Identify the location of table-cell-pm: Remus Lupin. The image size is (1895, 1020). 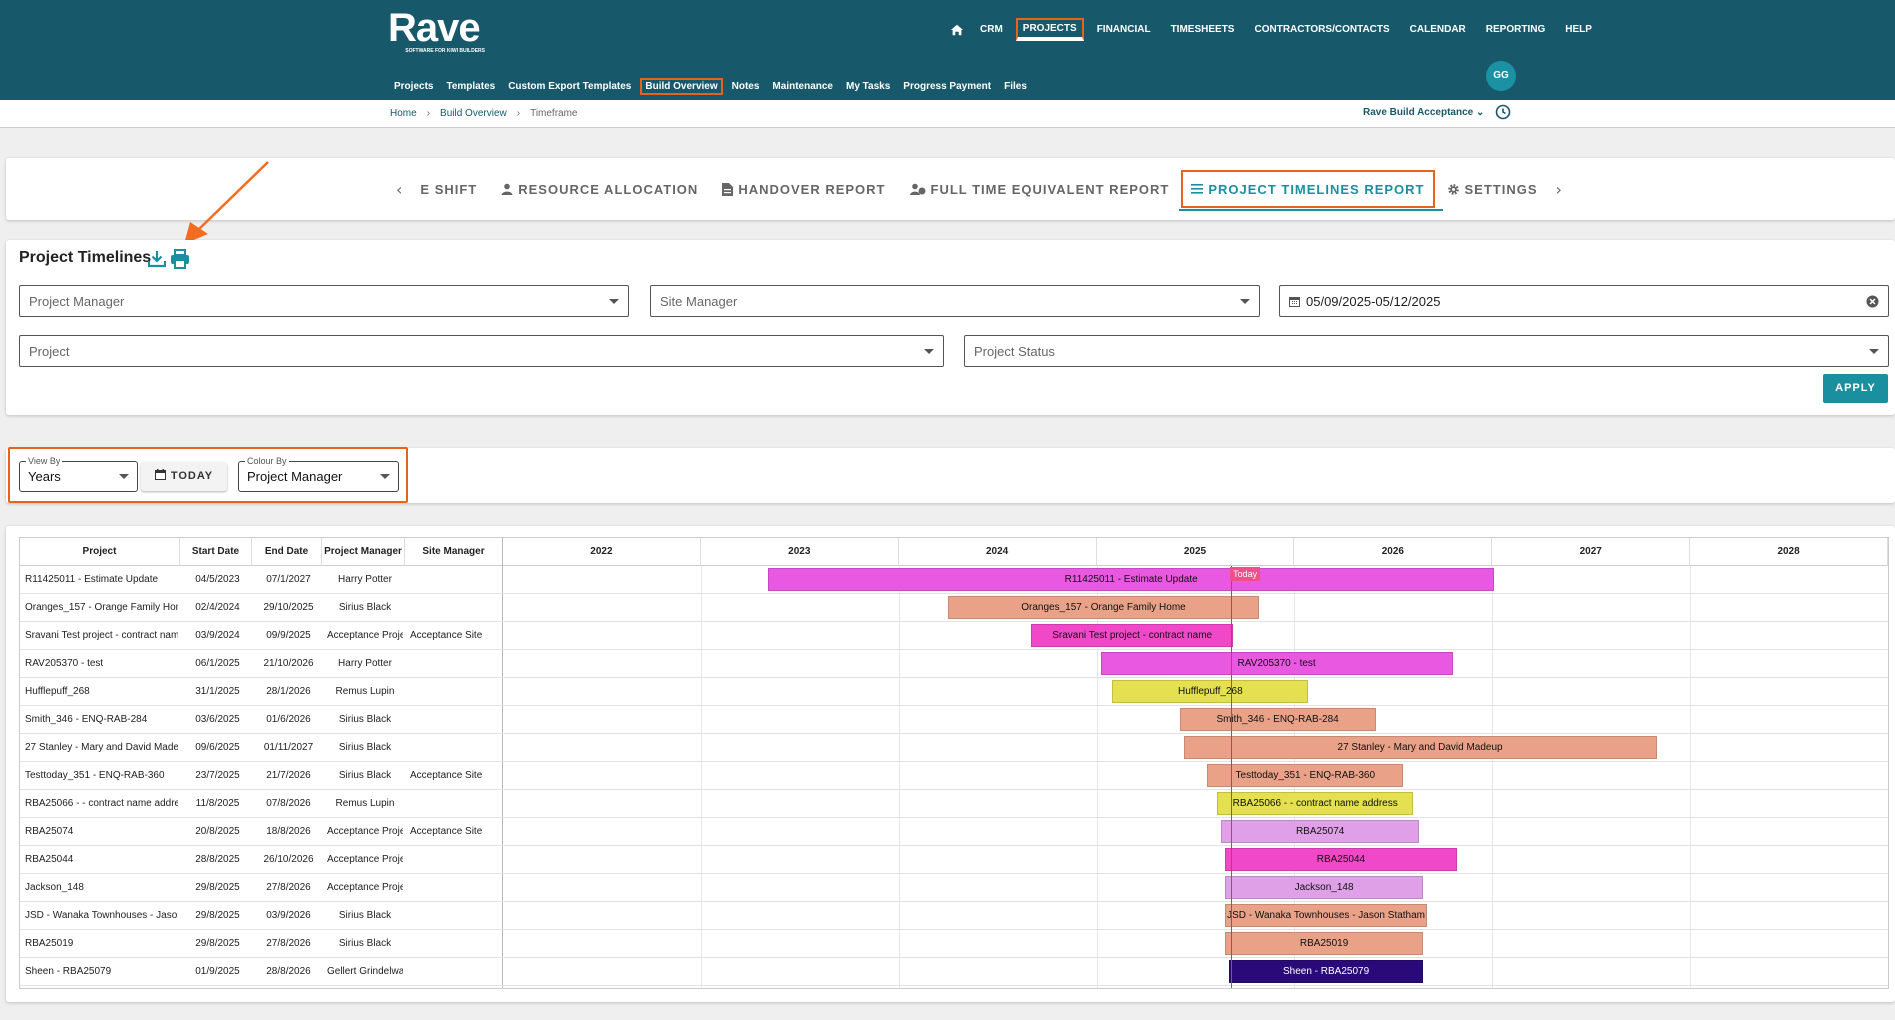
(365, 692).